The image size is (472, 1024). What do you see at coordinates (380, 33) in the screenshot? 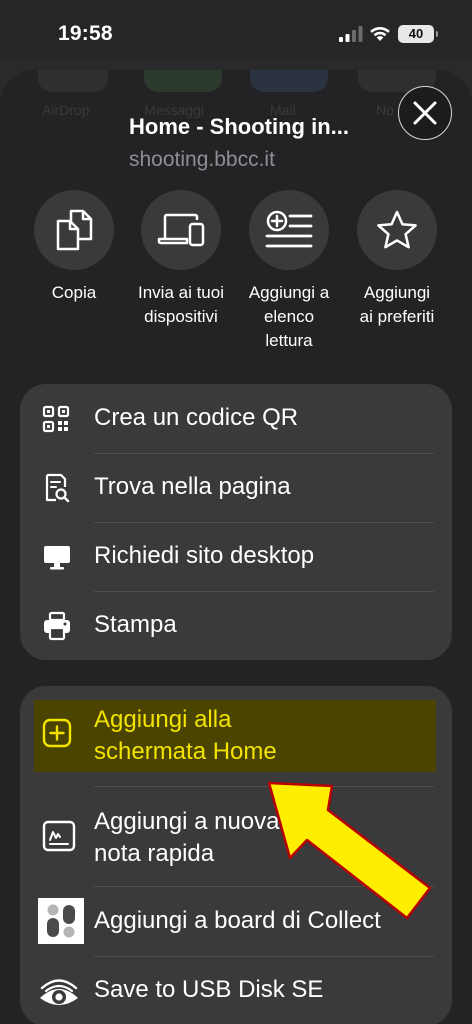
I see `wifi-icon` at bounding box center [380, 33].